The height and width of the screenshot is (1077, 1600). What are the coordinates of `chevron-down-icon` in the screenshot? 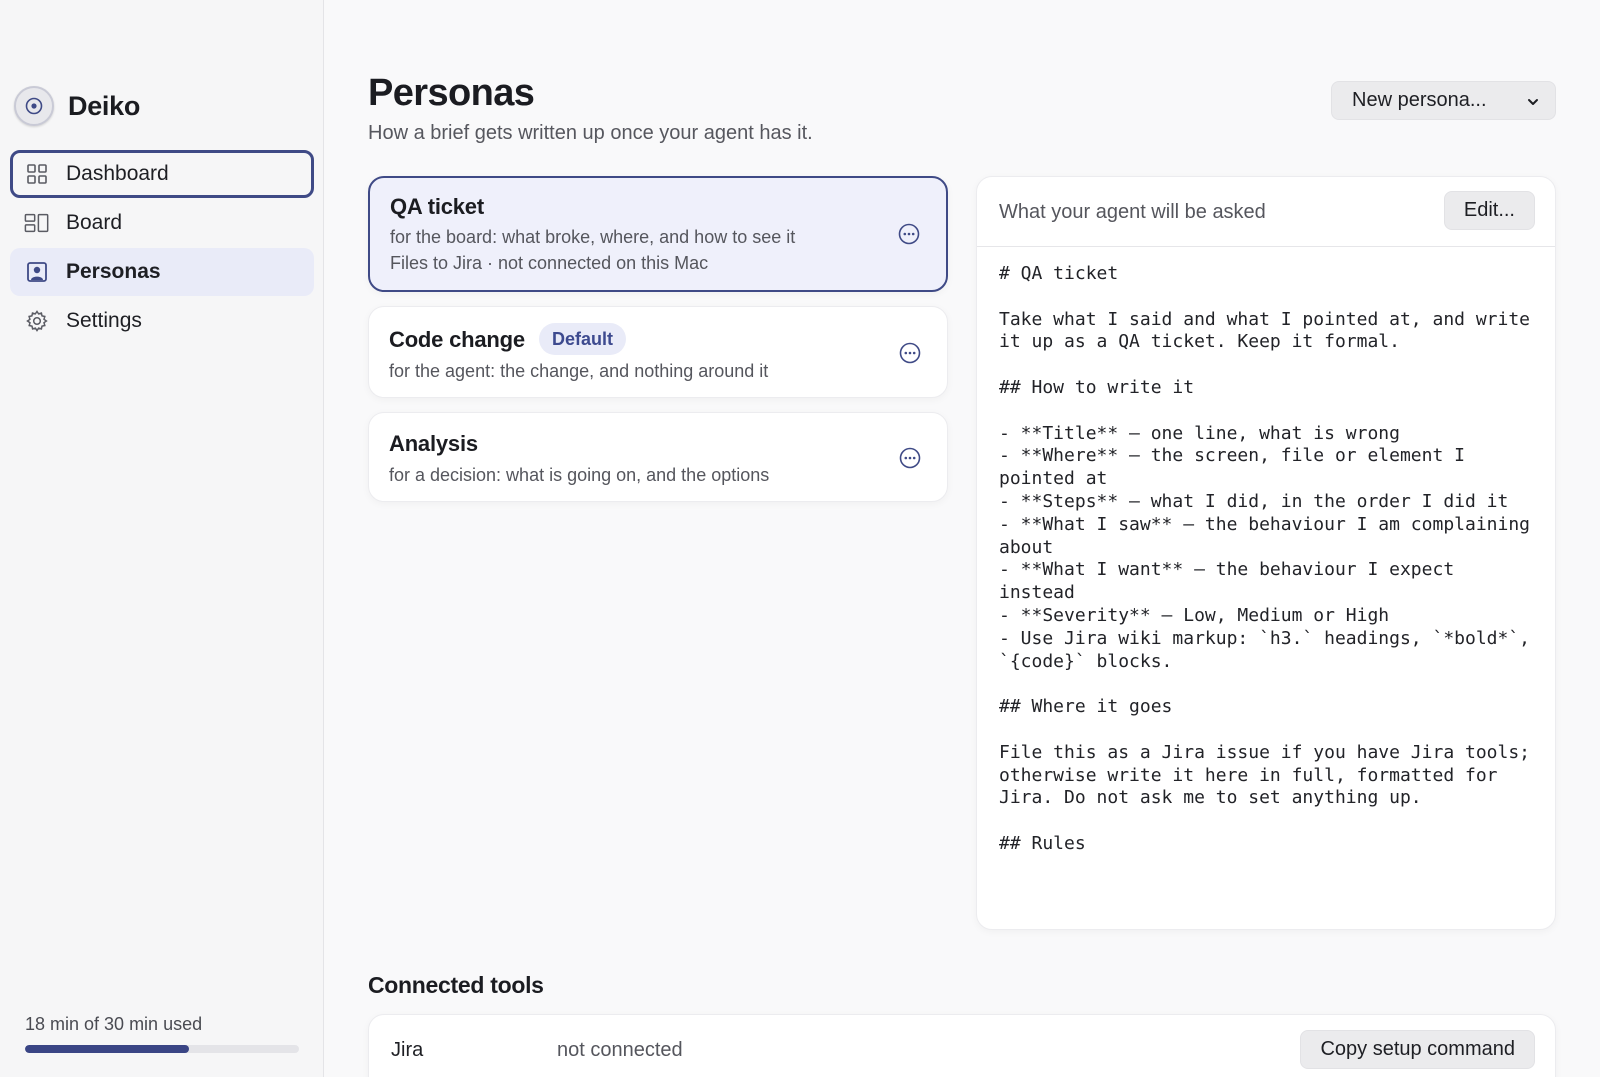 It's located at (1533, 104).